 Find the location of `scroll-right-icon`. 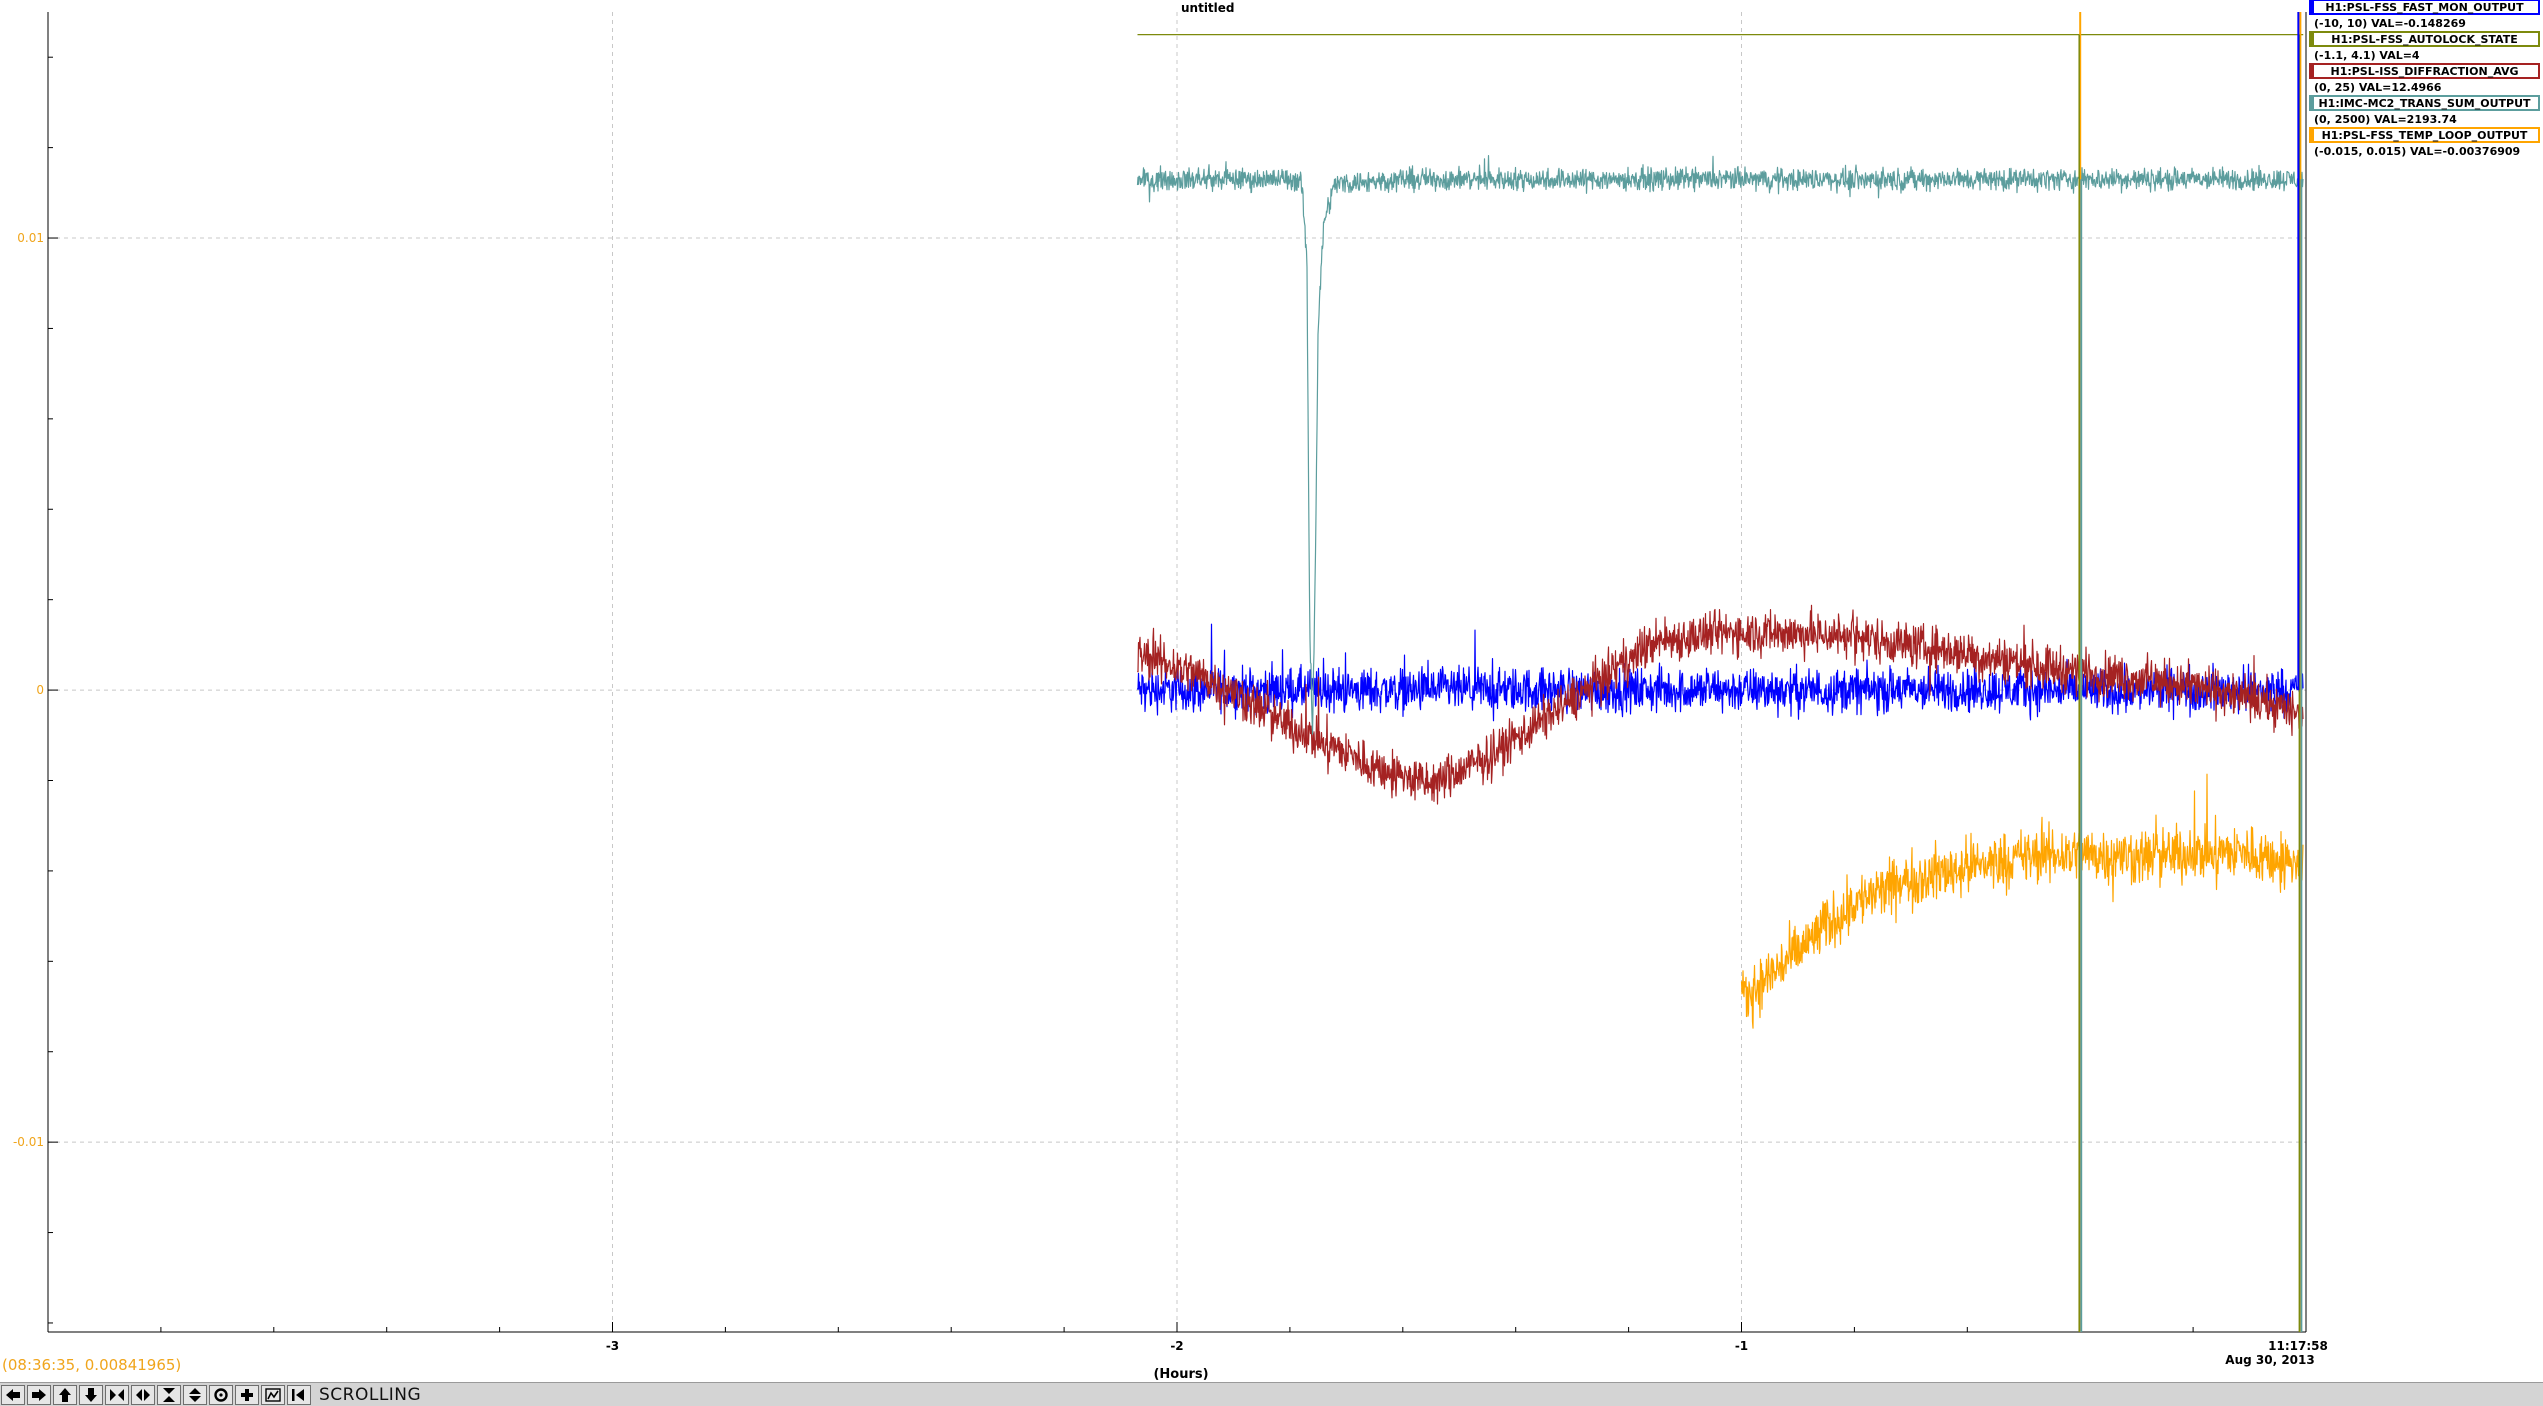

scroll-right-icon is located at coordinates (39, 1394).